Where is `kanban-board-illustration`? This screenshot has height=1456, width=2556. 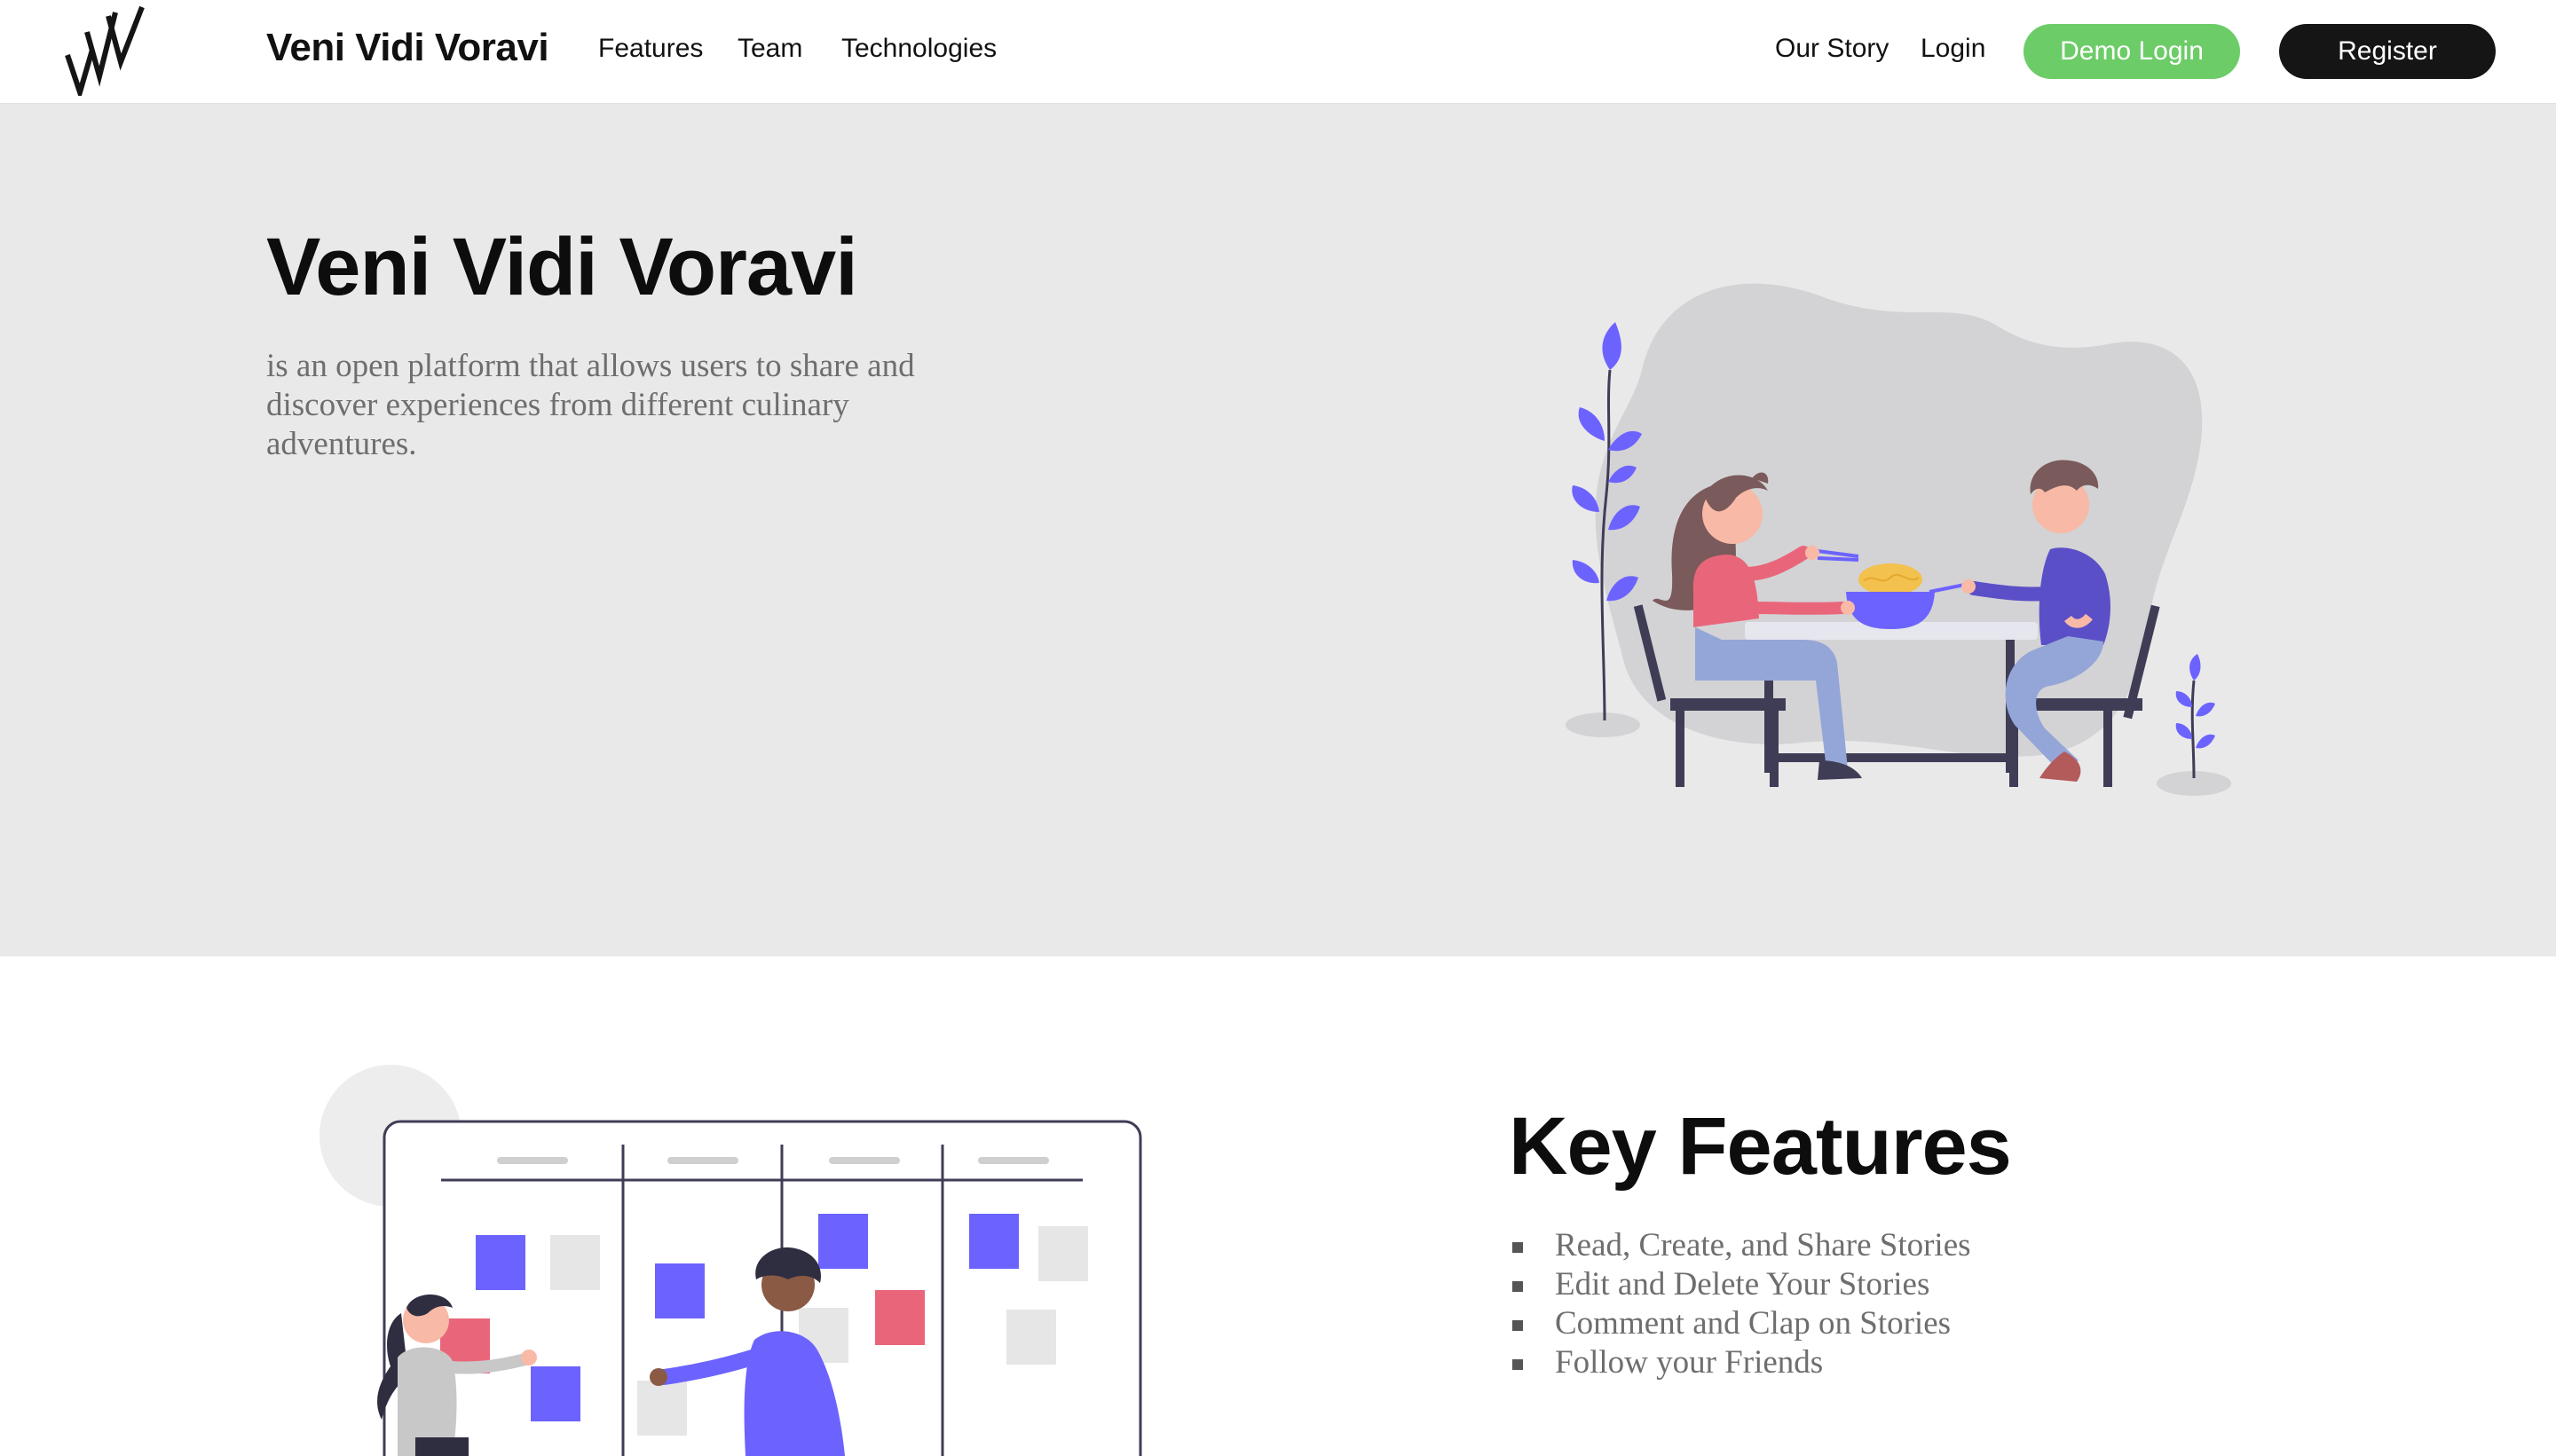
kanban-board-illustration is located at coordinates (731, 1260).